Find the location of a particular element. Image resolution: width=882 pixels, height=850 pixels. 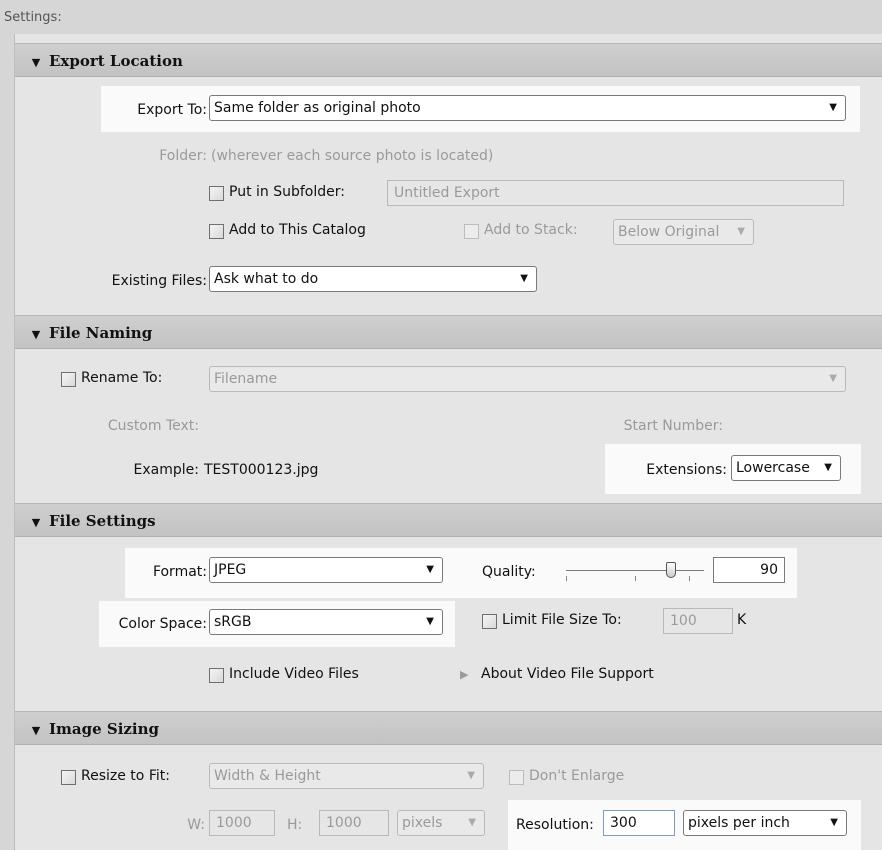

color-space-select: sRGB ▼ is located at coordinates (326, 622).